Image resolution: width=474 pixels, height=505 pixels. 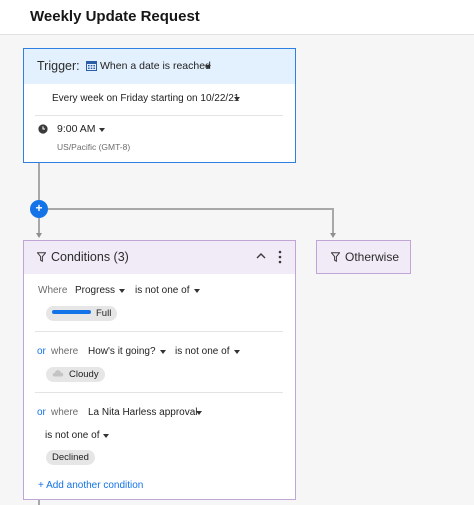 What do you see at coordinates (84, 374) in the screenshot?
I see `chip-label: Cloudy` at bounding box center [84, 374].